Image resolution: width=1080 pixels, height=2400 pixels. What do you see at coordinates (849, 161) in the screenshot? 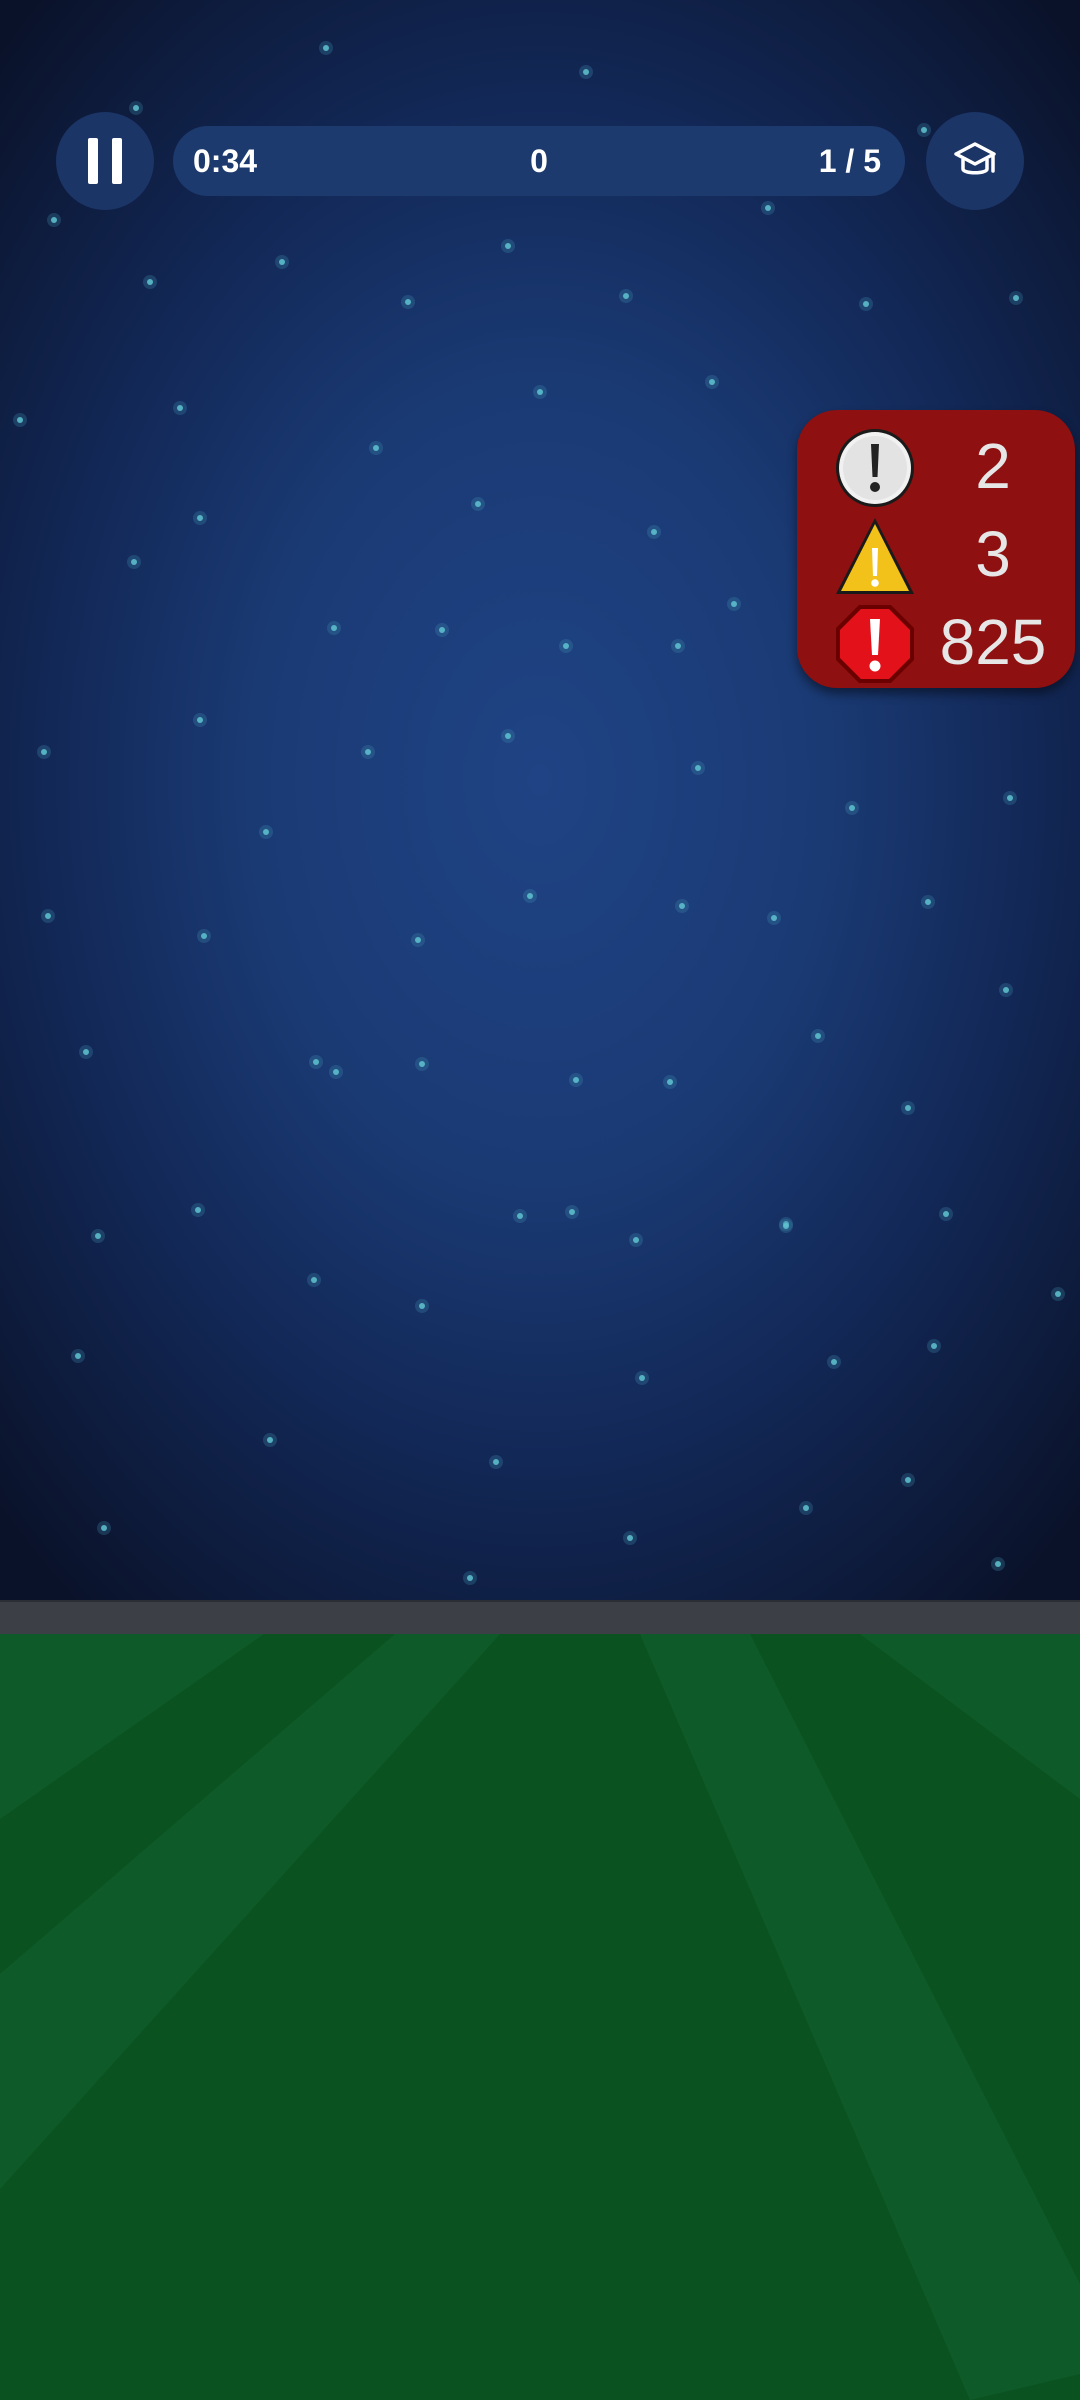
I see `level-progress-text: 1 / 5` at bounding box center [849, 161].